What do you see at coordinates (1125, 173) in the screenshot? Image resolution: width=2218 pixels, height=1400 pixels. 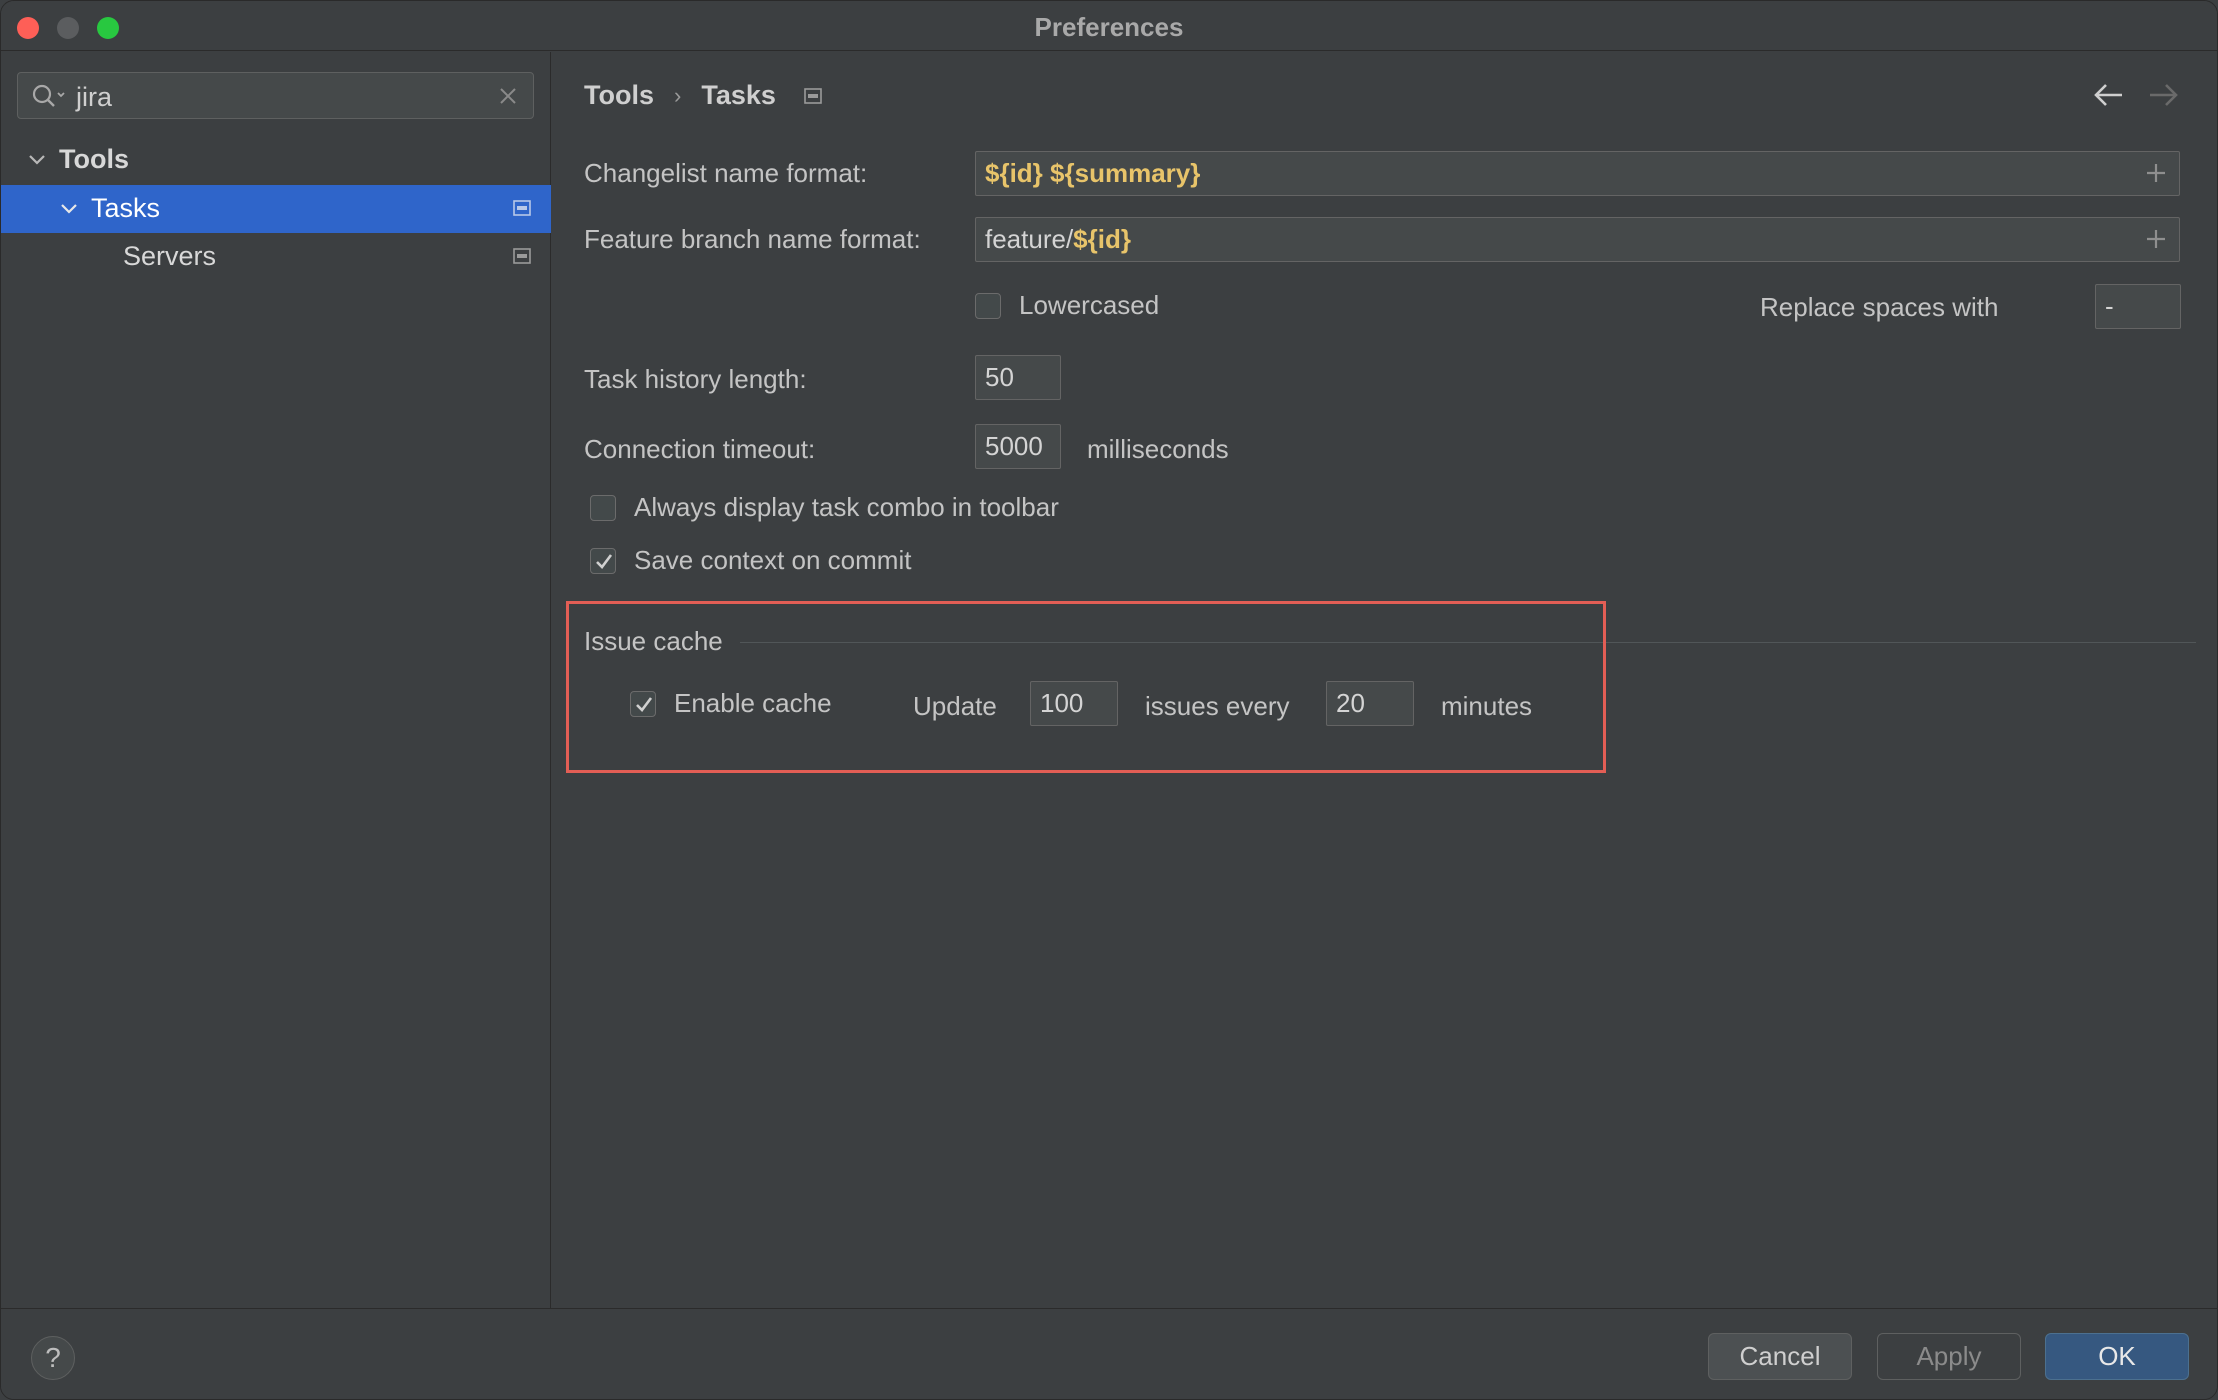 I see `macro-summary: ${summary}` at bounding box center [1125, 173].